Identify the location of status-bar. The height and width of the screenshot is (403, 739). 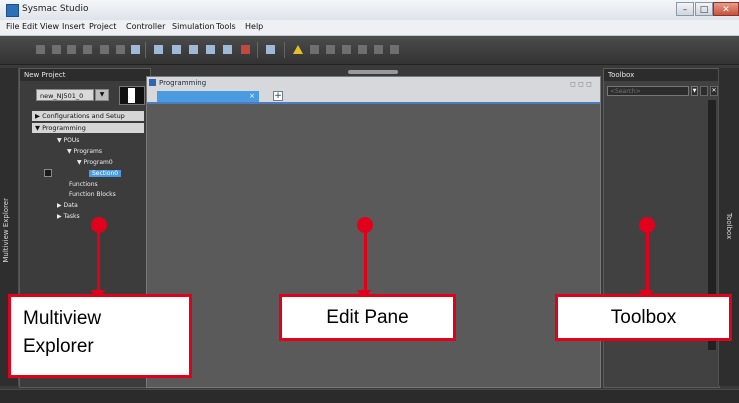
(369, 396).